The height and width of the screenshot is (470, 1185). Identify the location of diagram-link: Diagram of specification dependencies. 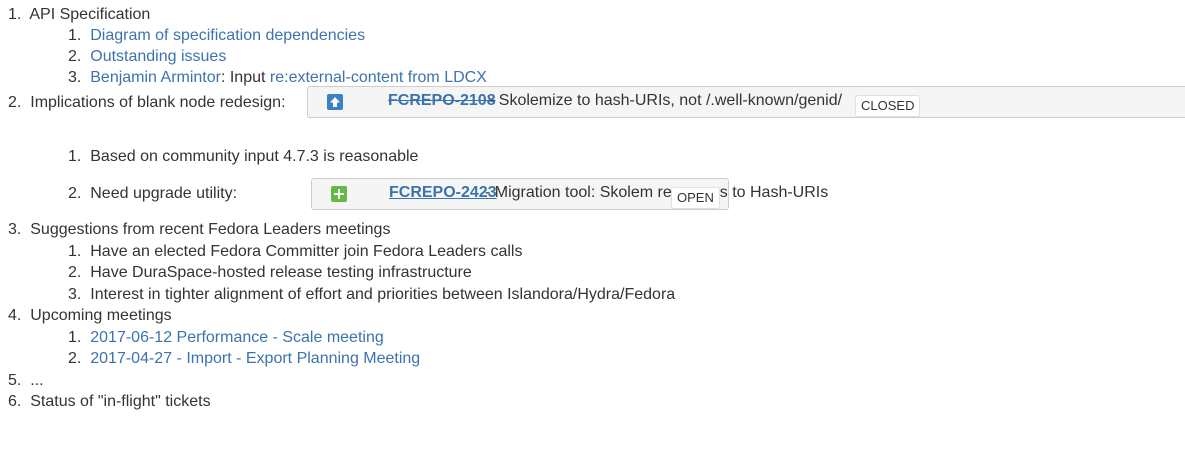
(227, 35).